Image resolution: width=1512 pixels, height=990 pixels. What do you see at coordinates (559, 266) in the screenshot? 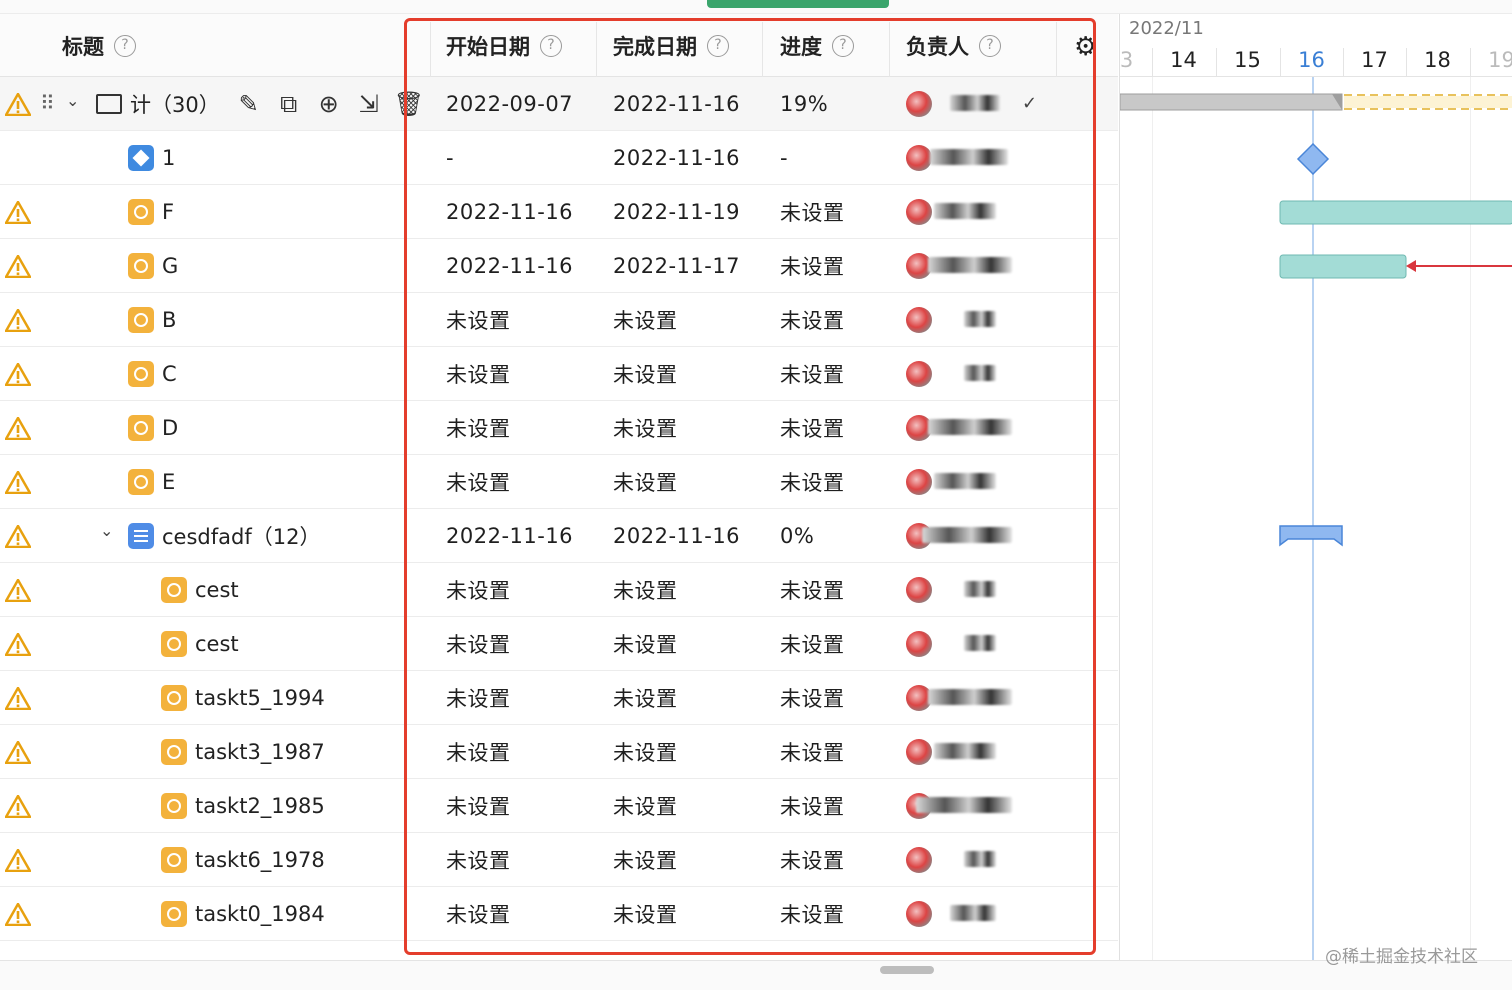
I see `table-row: G 2022-11-16 2022-11-17 未设置` at bounding box center [559, 266].